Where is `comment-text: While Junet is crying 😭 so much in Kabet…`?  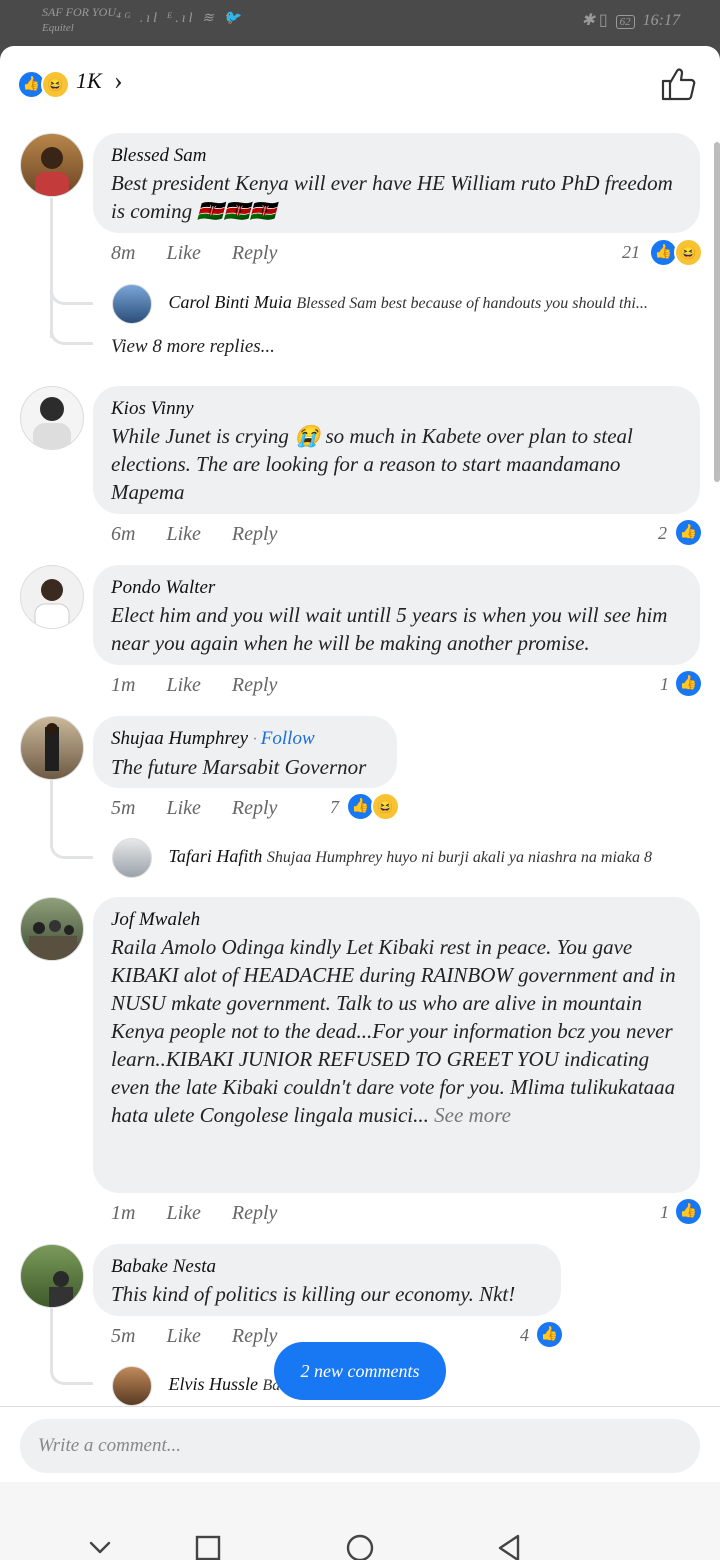
comment-text: While Junet is crying 😭 so much in Kabet… is located at coordinates (372, 464).